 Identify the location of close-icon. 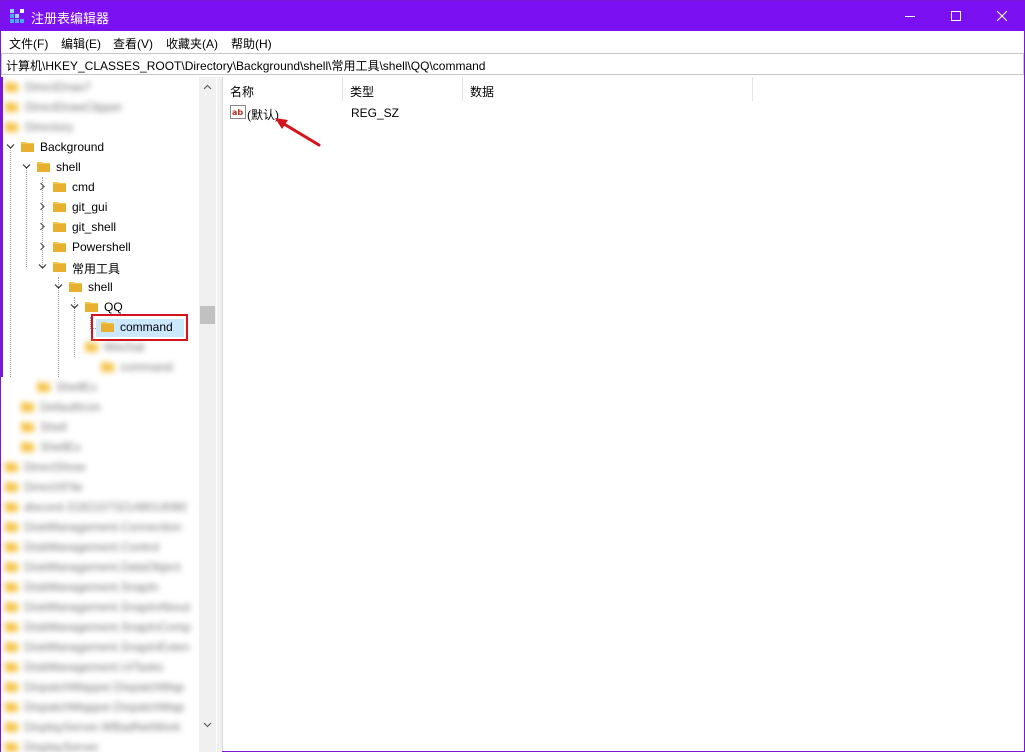
(1002, 16).